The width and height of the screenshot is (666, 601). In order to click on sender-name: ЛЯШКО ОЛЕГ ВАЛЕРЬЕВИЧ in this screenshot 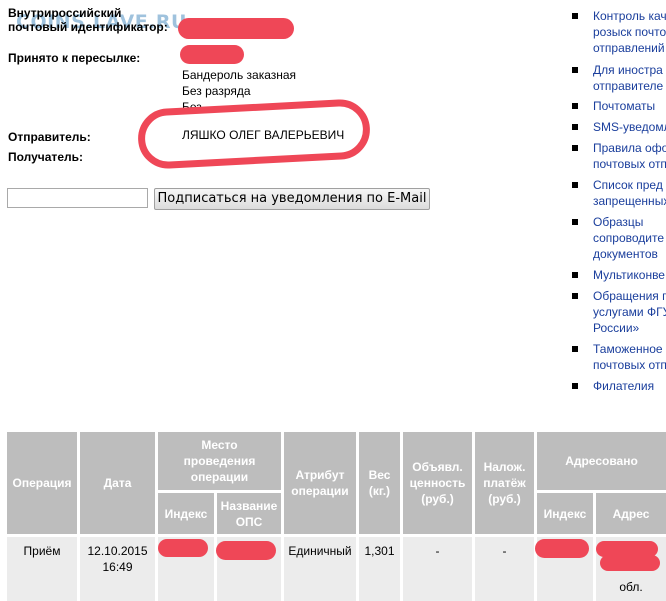, I will do `click(263, 135)`.